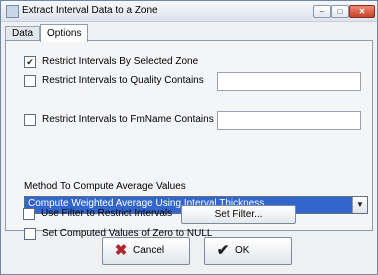  What do you see at coordinates (149, 250) in the screenshot?
I see `cancel-label: Cancel` at bounding box center [149, 250].